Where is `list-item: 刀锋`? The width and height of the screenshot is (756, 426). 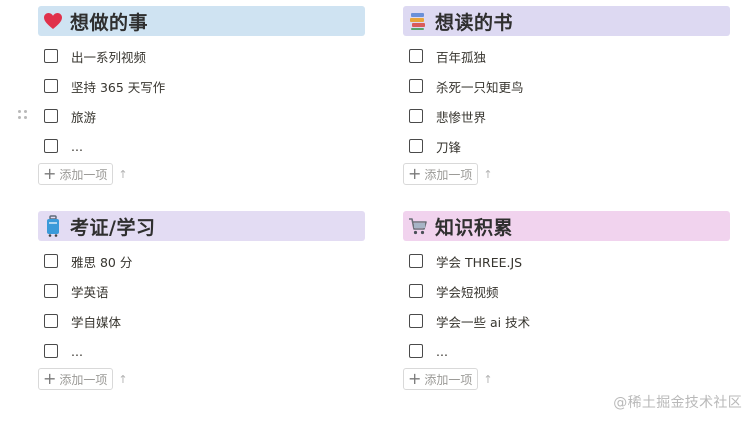
list-item: 刀锋 is located at coordinates (566, 146).